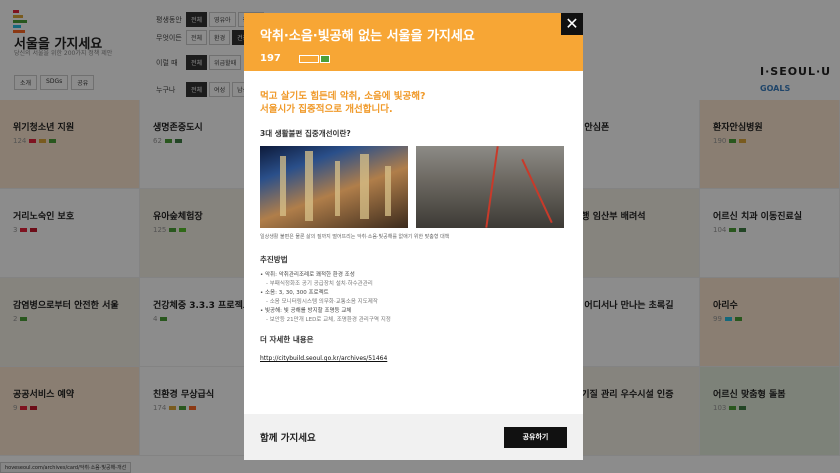 The image size is (840, 473). Describe the element at coordinates (270, 58) in the screenshot. I see `policy-number: 197` at that location.